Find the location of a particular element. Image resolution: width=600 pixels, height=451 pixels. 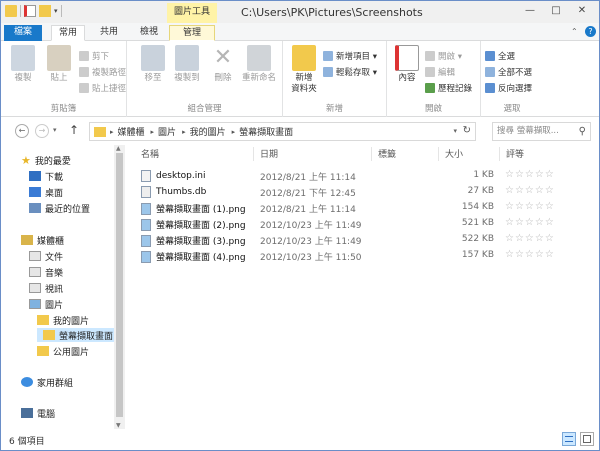

nav-pictures: 圖片 is located at coordinates (46, 304).